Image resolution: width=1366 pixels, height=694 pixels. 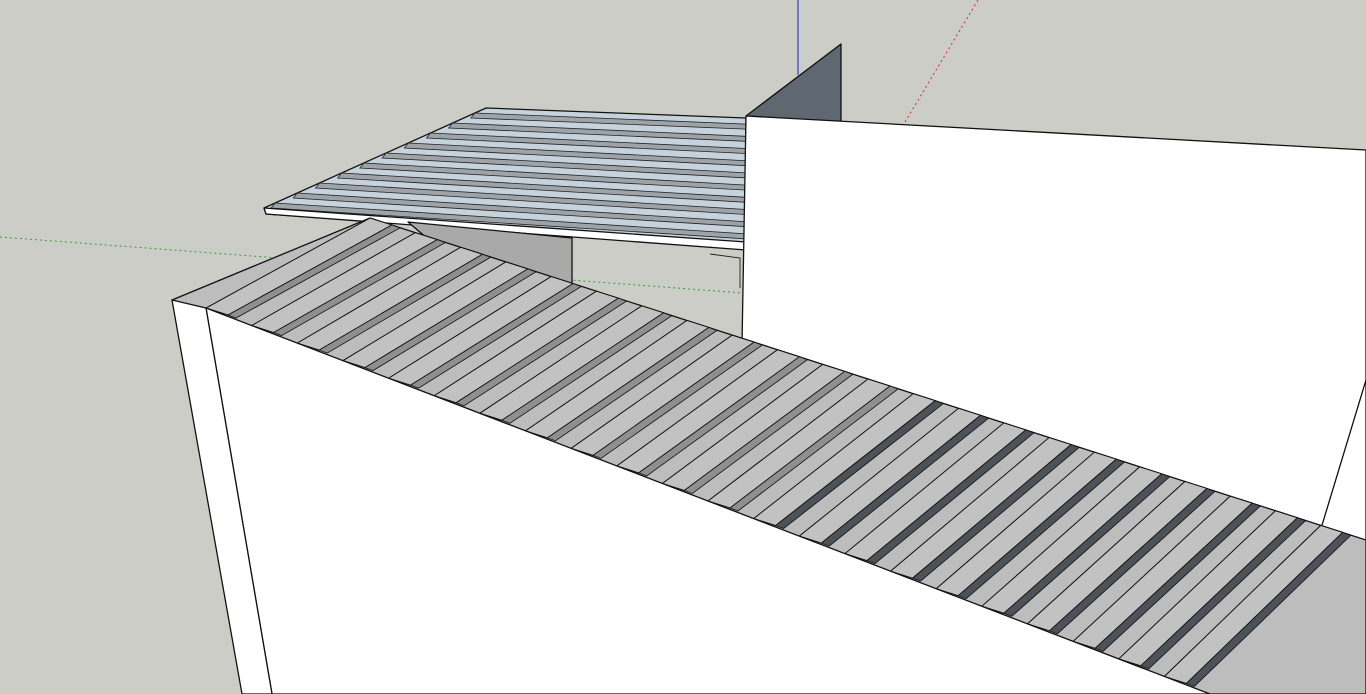 What do you see at coordinates (725, 270) in the screenshot?
I see `bracket` at bounding box center [725, 270].